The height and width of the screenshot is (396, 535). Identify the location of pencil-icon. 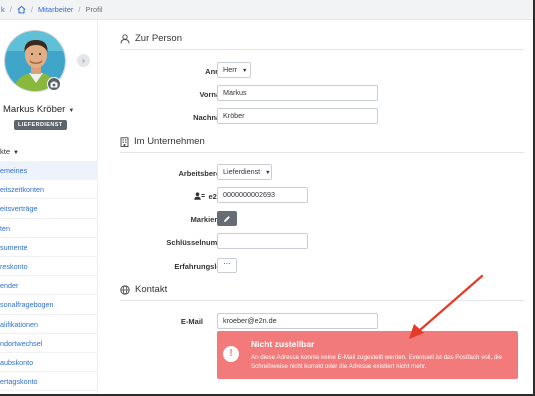
(227, 218).